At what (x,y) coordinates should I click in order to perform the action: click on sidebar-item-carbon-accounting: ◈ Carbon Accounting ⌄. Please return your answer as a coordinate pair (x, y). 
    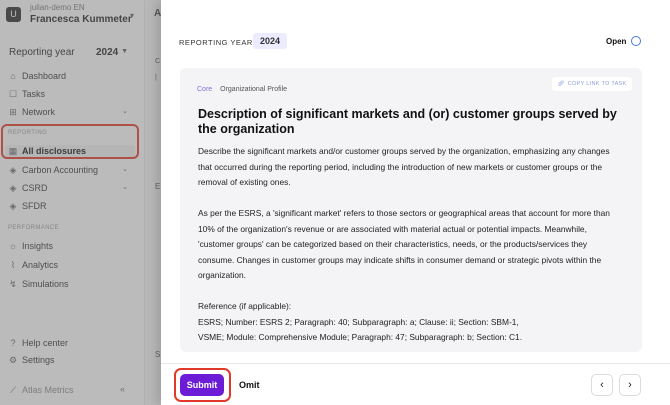
    Looking at the image, I should click on (71, 171).